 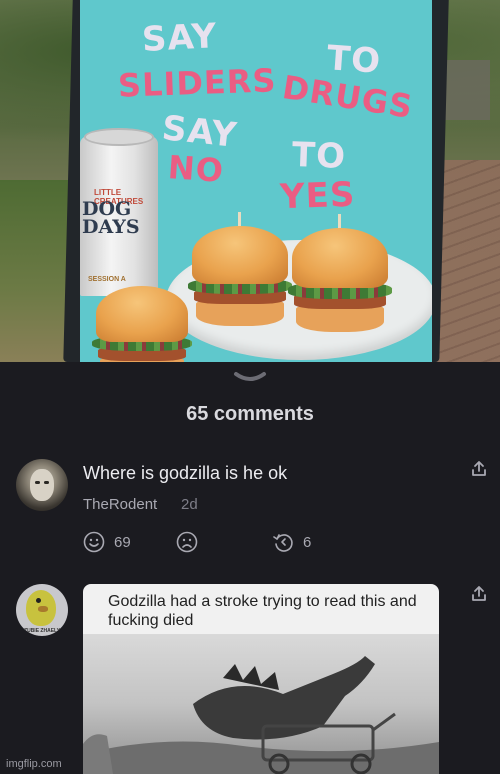 I want to click on beer-can: LITTLE CREATURES DOG DAYS SESSION A, so click(x=119, y=212).